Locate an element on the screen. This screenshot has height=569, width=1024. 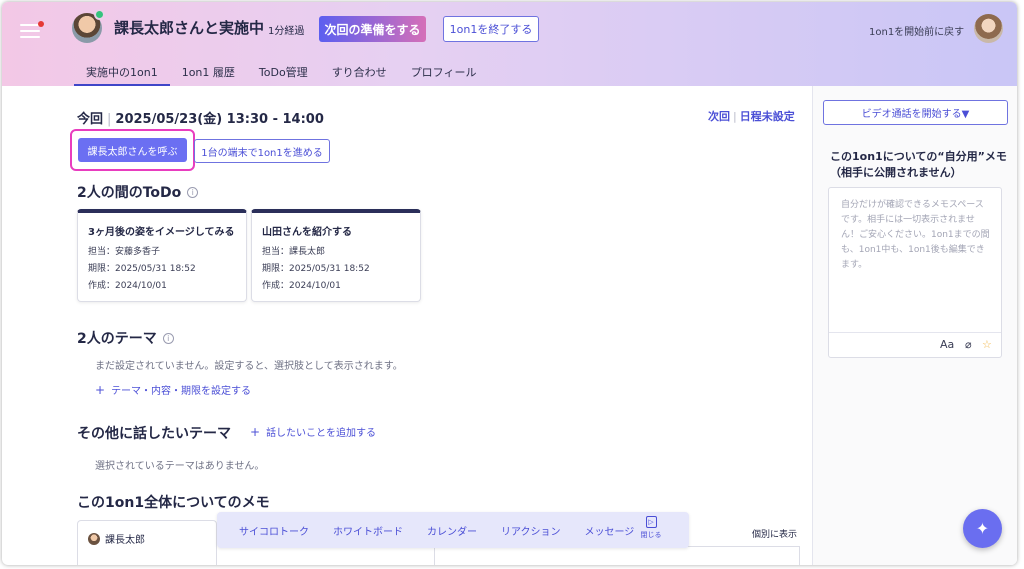
add-theme-link: + テーマ・内容・期限を設定する is located at coordinates (173, 389).